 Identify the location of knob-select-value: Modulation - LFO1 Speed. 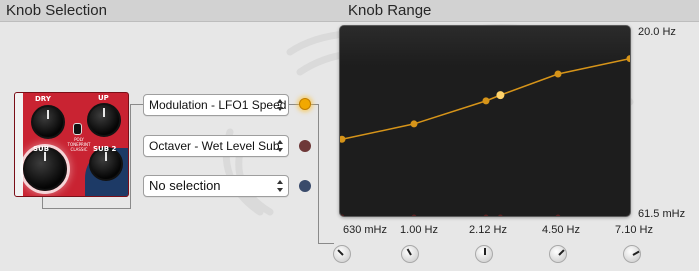
(218, 105).